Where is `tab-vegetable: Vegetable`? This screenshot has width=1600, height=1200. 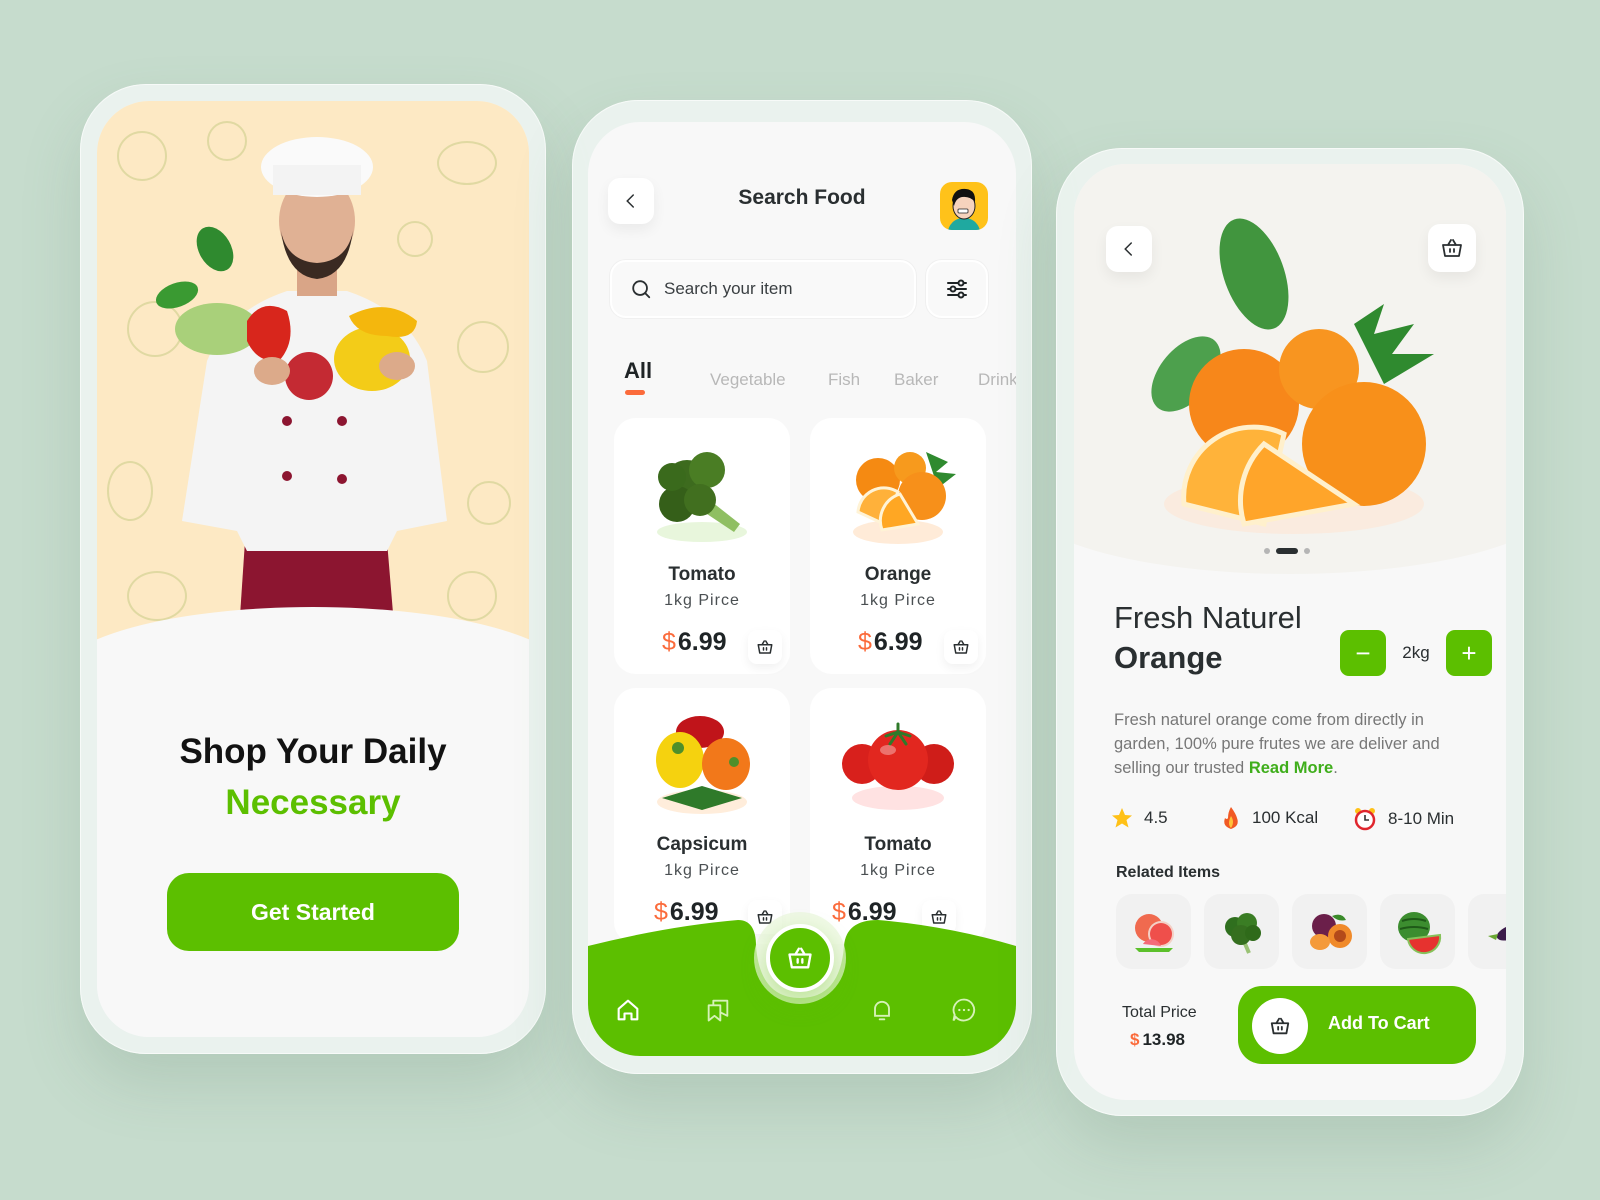
tab-vegetable: Vegetable is located at coordinates (748, 380).